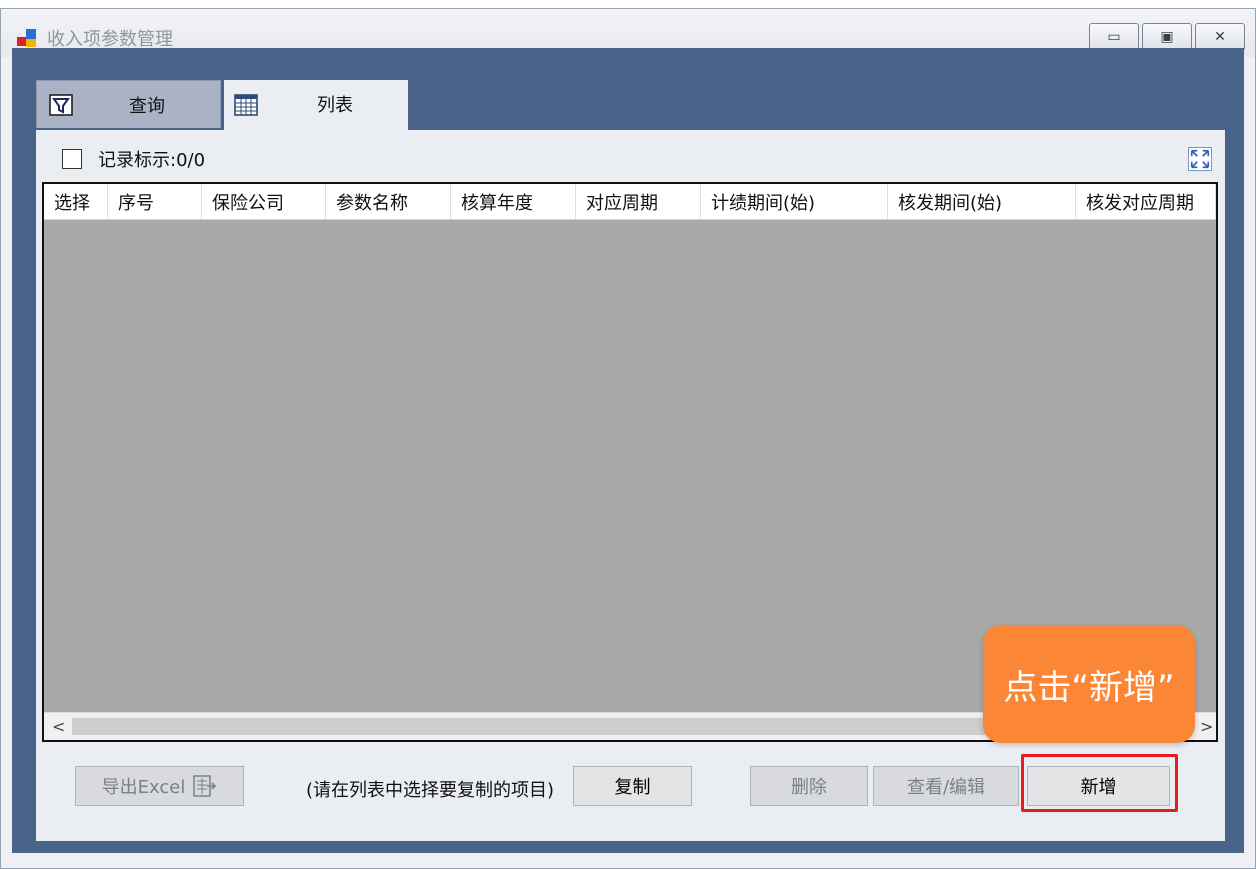  I want to click on filter-icon, so click(61, 105).